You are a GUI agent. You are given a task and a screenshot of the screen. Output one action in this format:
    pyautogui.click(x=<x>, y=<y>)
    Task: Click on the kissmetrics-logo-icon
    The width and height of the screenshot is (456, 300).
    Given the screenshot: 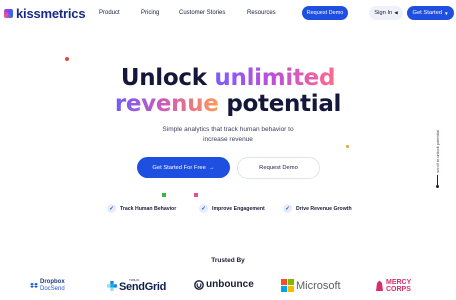 What is the action you would take?
    pyautogui.click(x=8, y=13)
    